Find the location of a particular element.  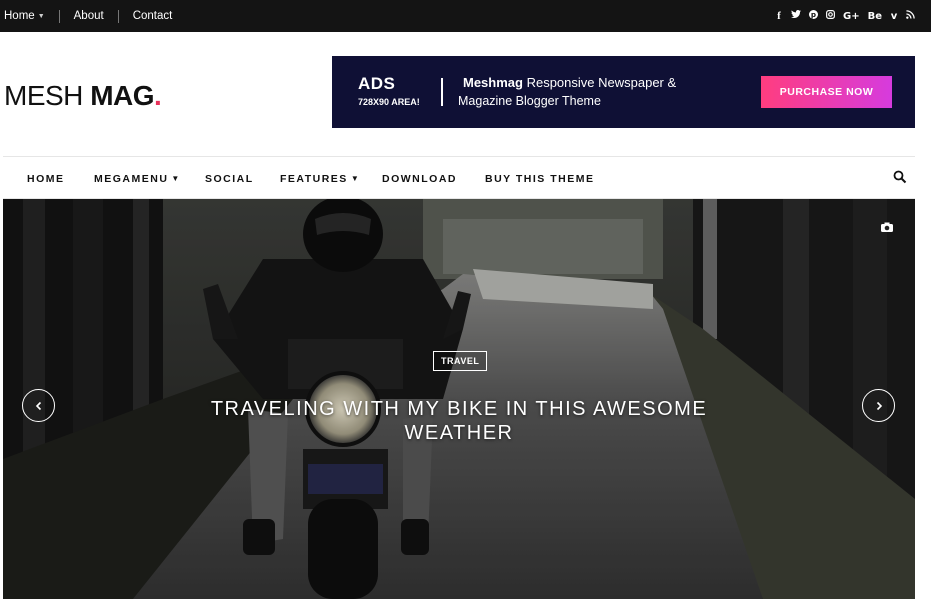

social-links: f p G+ Be v is located at coordinates (845, 16).